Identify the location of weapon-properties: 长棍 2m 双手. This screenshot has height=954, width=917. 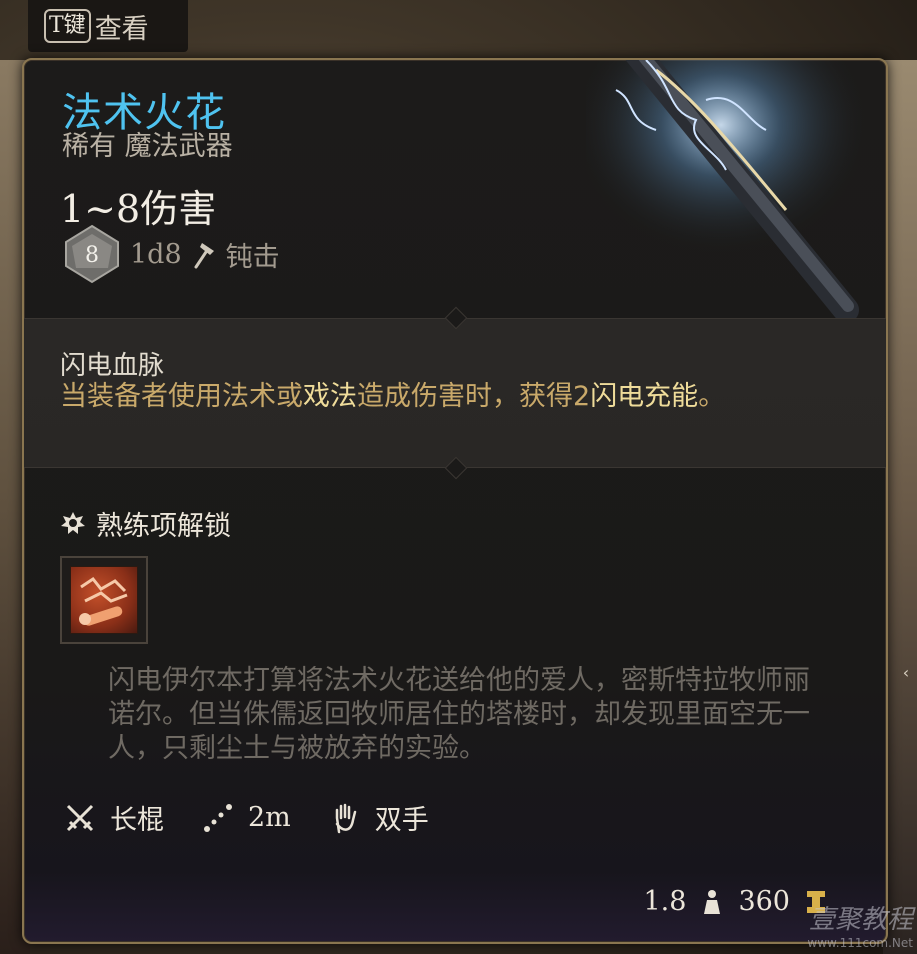
(265, 817).